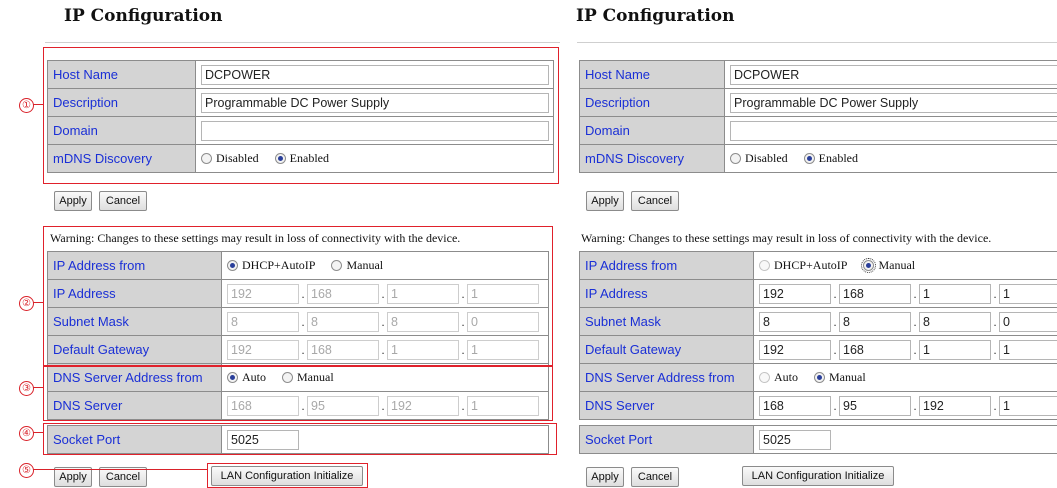  Describe the element at coordinates (605, 477) in the screenshot. I see `apply-button-bottom-right: Apply` at that location.